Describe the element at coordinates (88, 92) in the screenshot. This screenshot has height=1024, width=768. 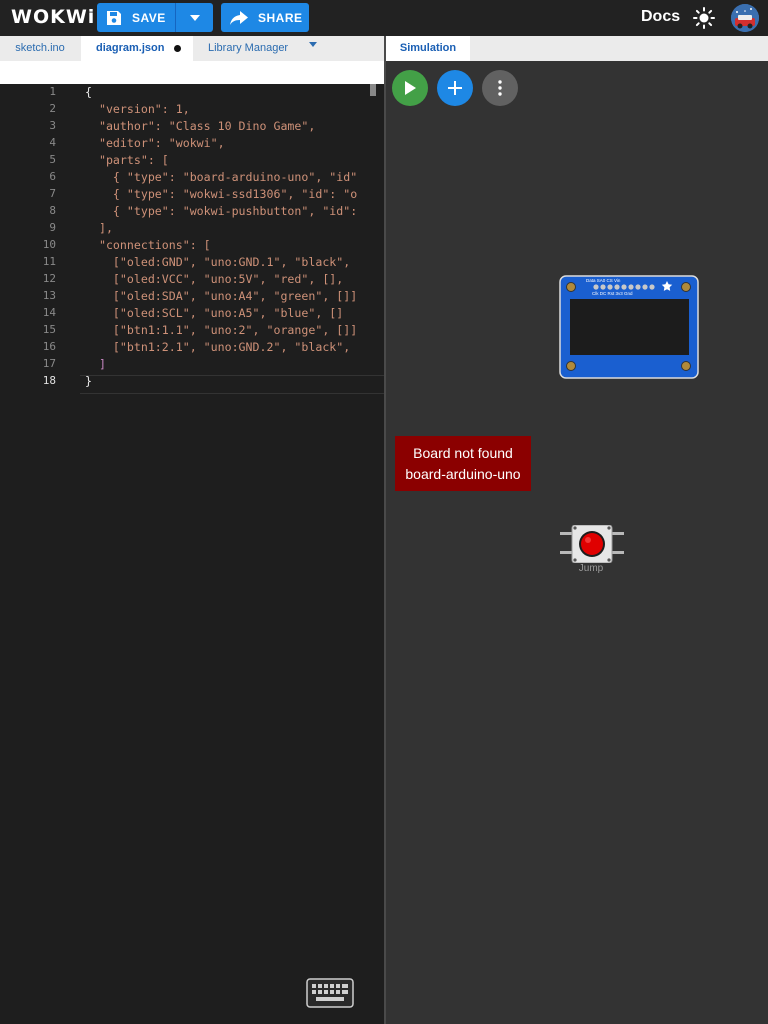
I see `code-line: {` at that location.